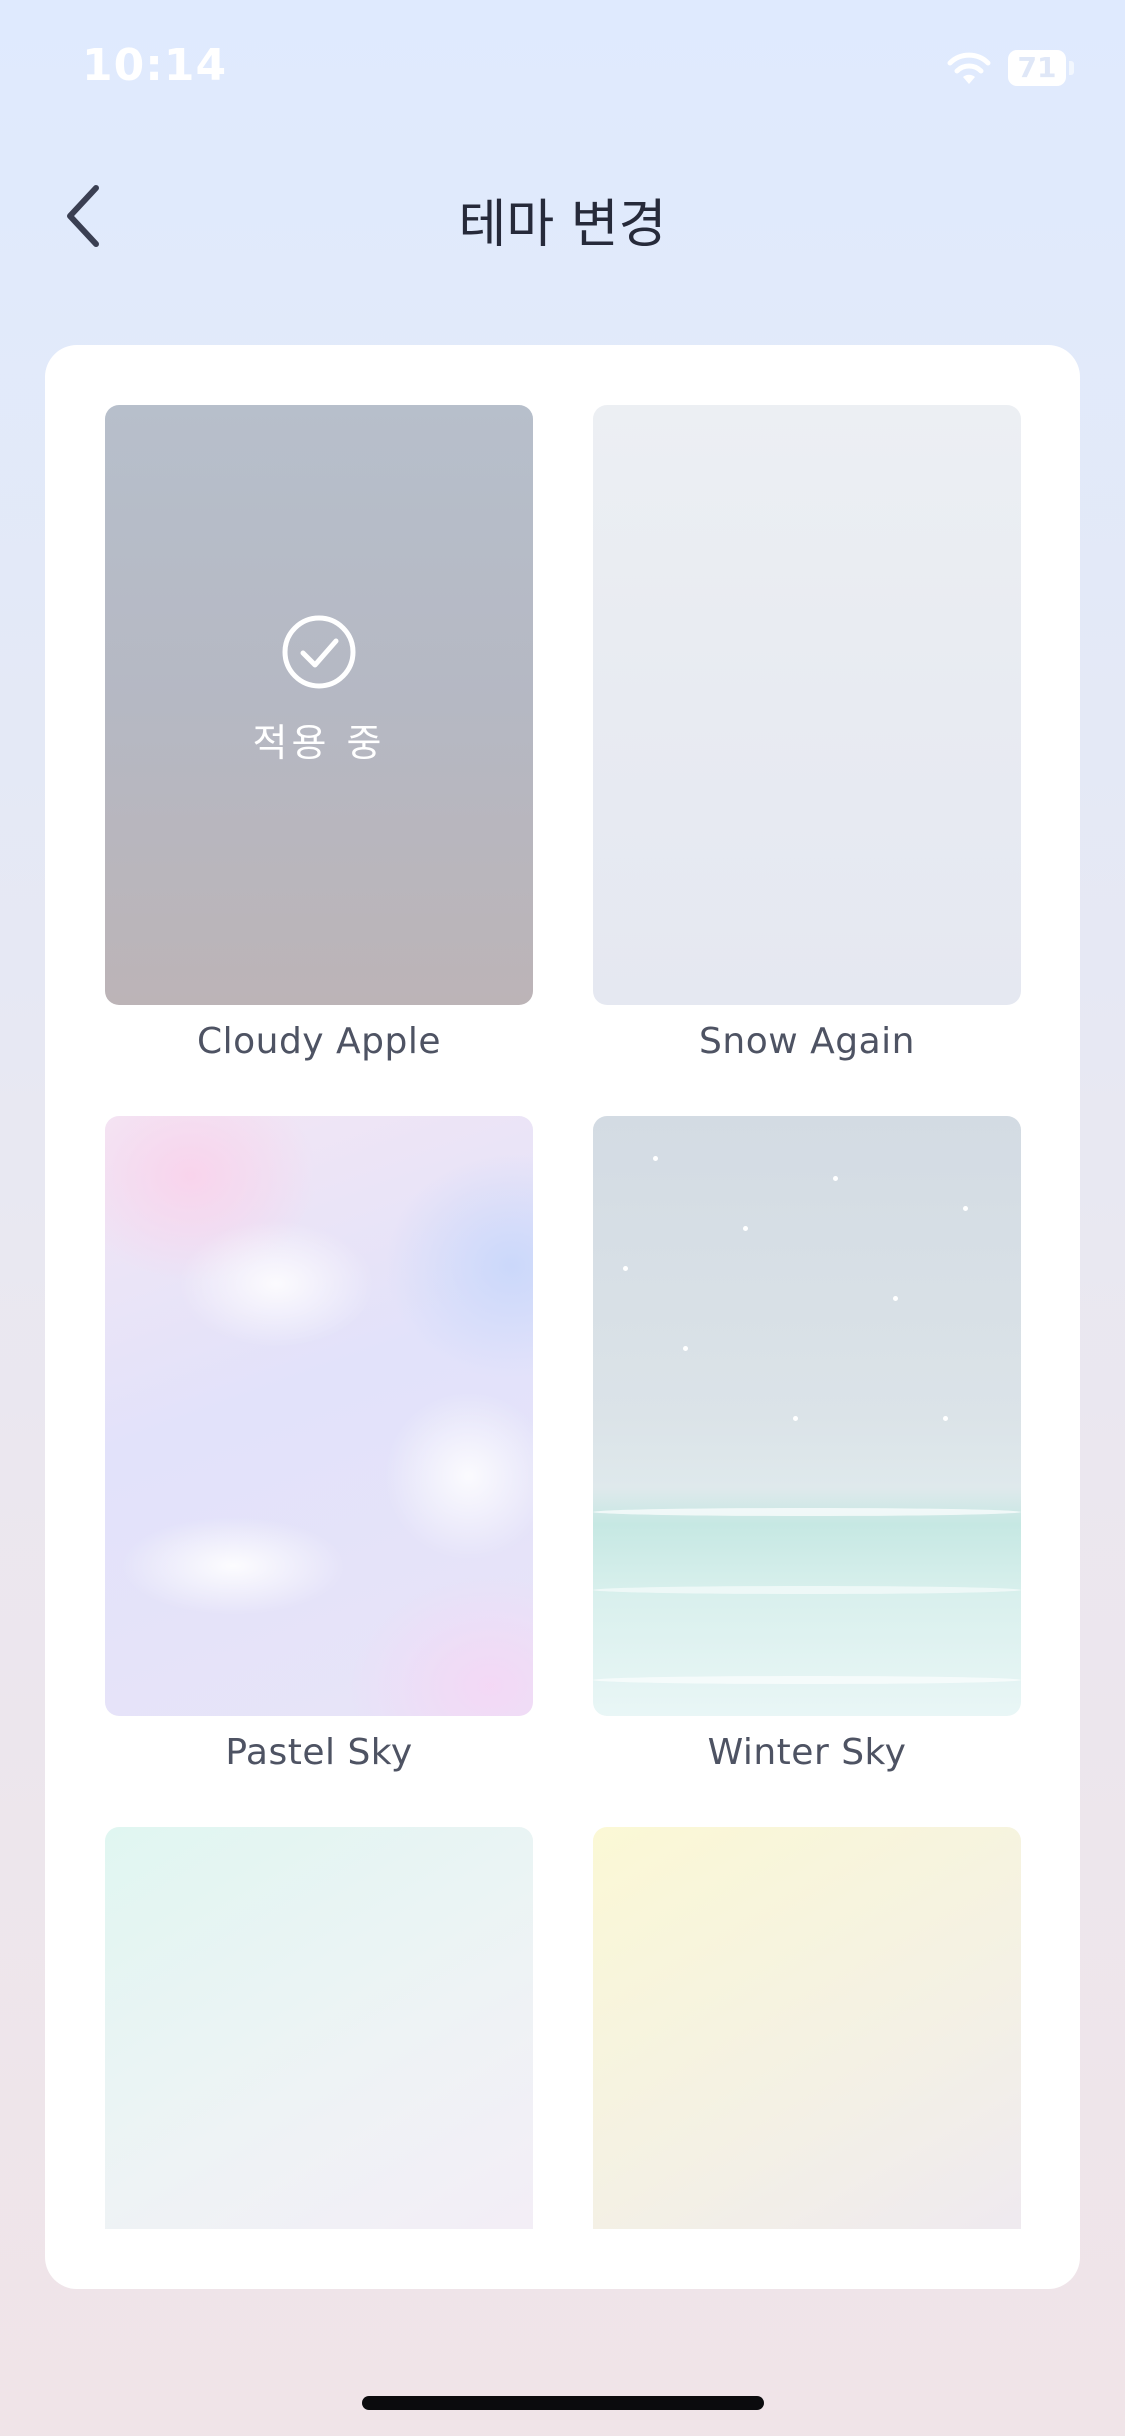 The width and height of the screenshot is (1125, 2436). I want to click on status-bar: 10:14 71, so click(562, 70).